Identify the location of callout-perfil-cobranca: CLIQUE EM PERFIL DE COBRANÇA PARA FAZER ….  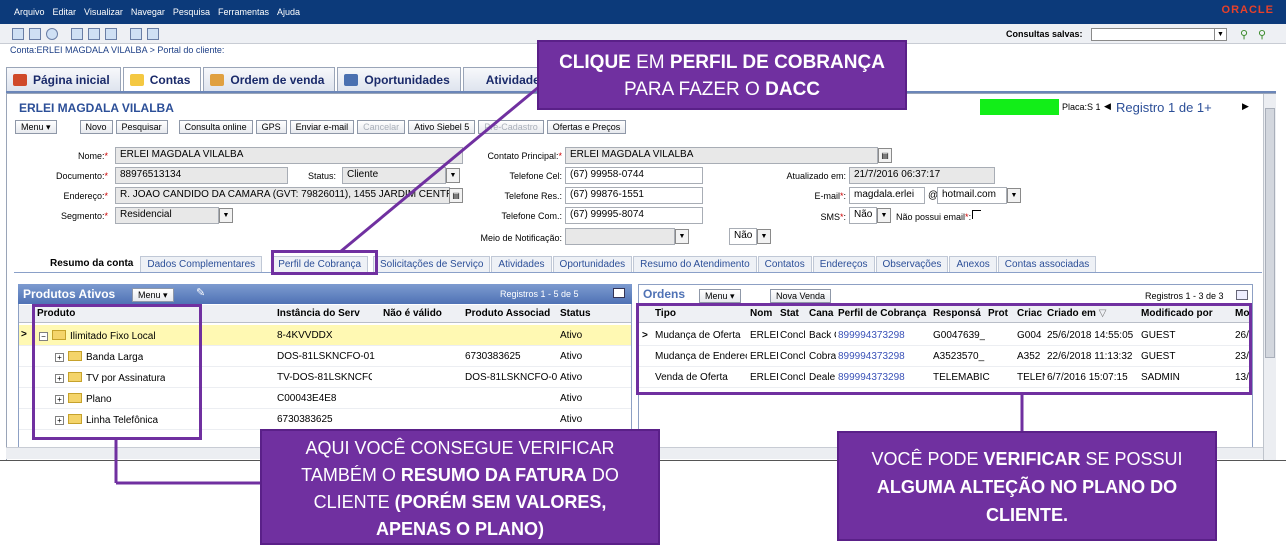
(722, 75).